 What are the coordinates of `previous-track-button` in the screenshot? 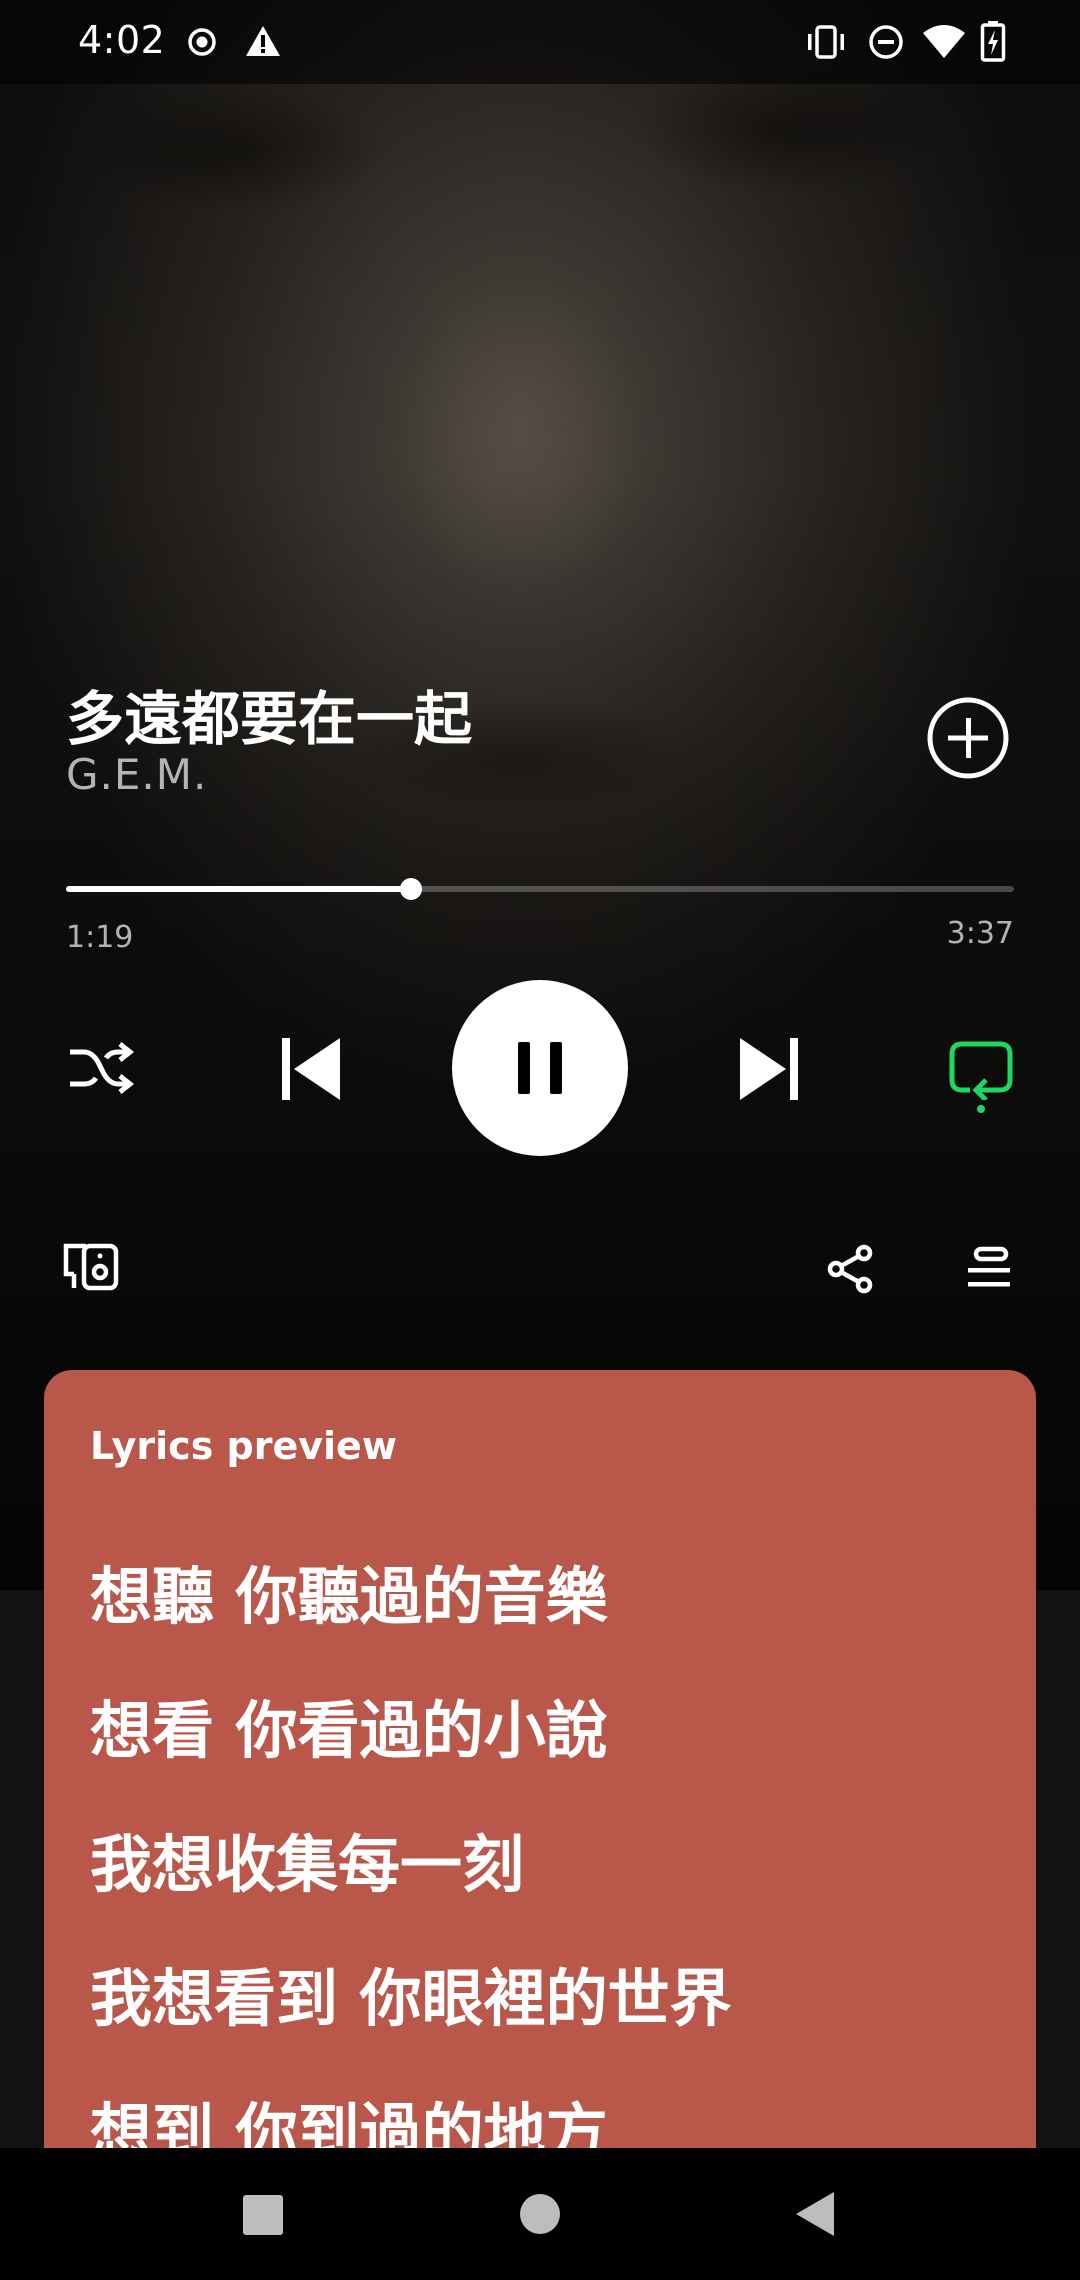 It's located at (311, 1069).